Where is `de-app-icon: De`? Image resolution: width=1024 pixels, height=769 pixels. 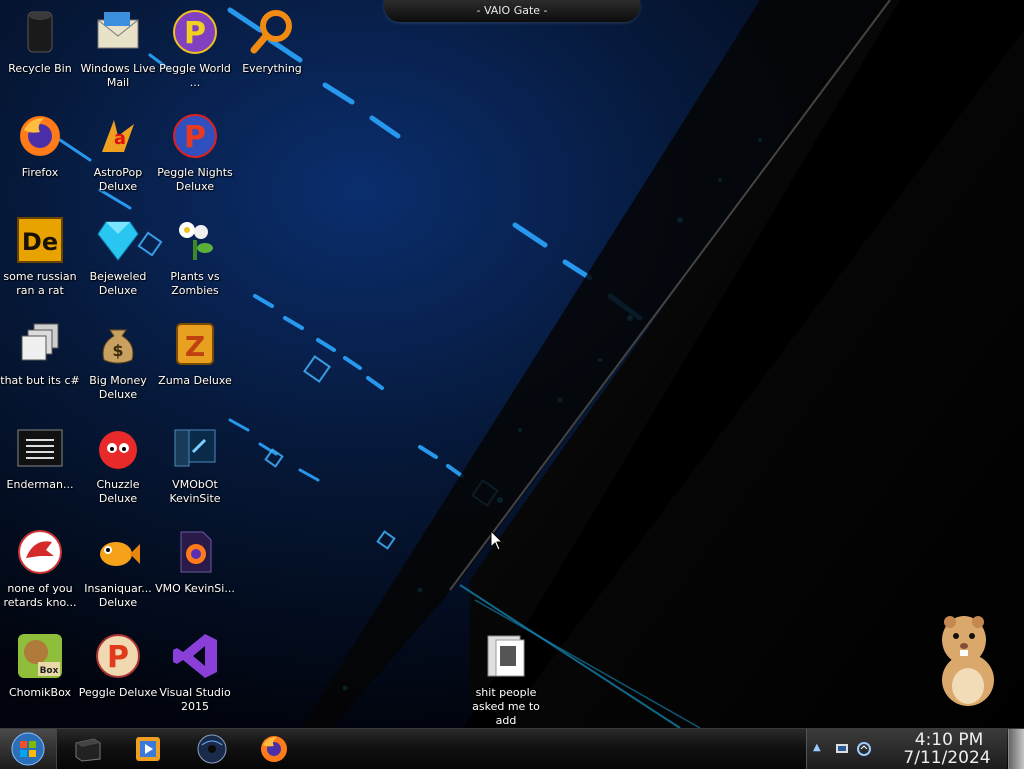
de-app-icon: De is located at coordinates (40, 240).